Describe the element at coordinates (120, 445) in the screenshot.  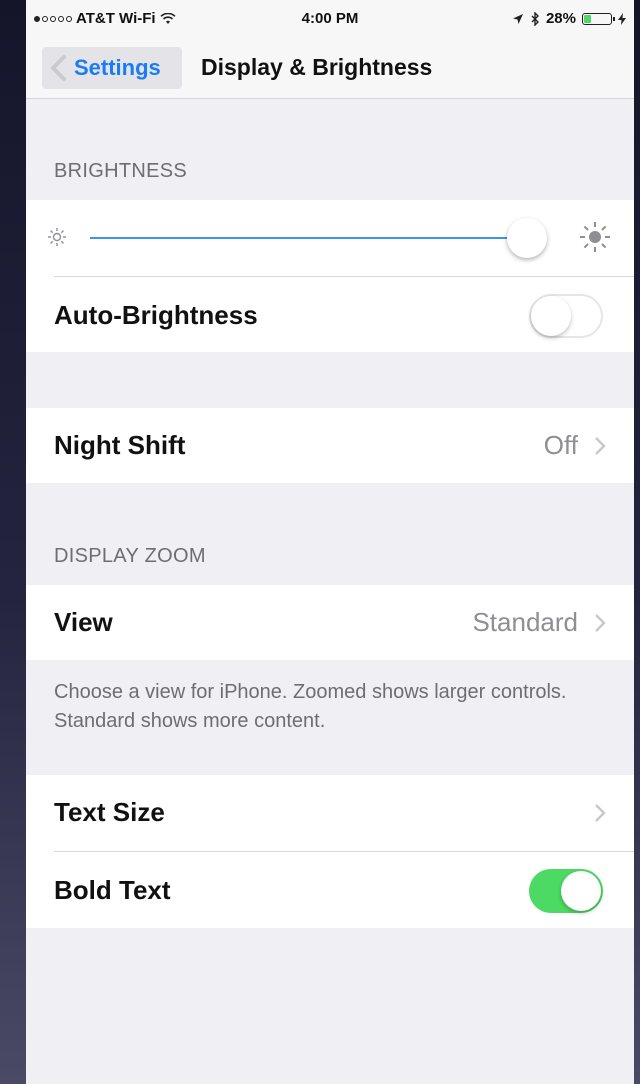
I see `night-shift-label: Night Shift` at that location.